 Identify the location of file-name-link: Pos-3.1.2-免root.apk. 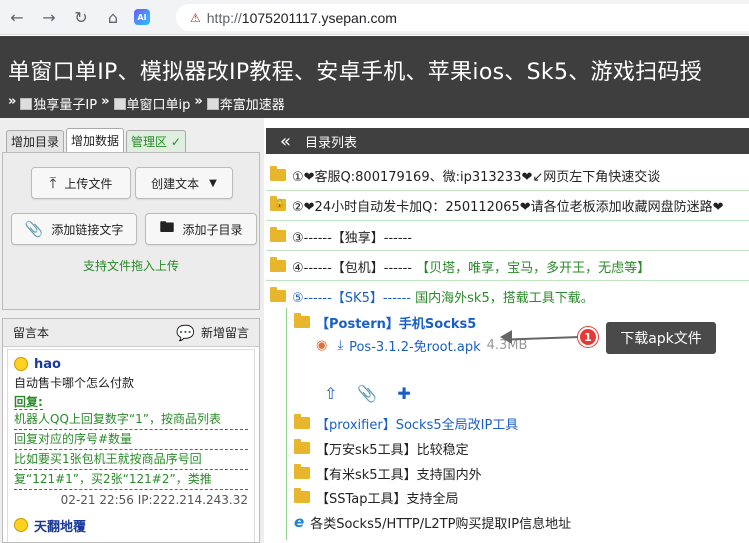
(415, 345).